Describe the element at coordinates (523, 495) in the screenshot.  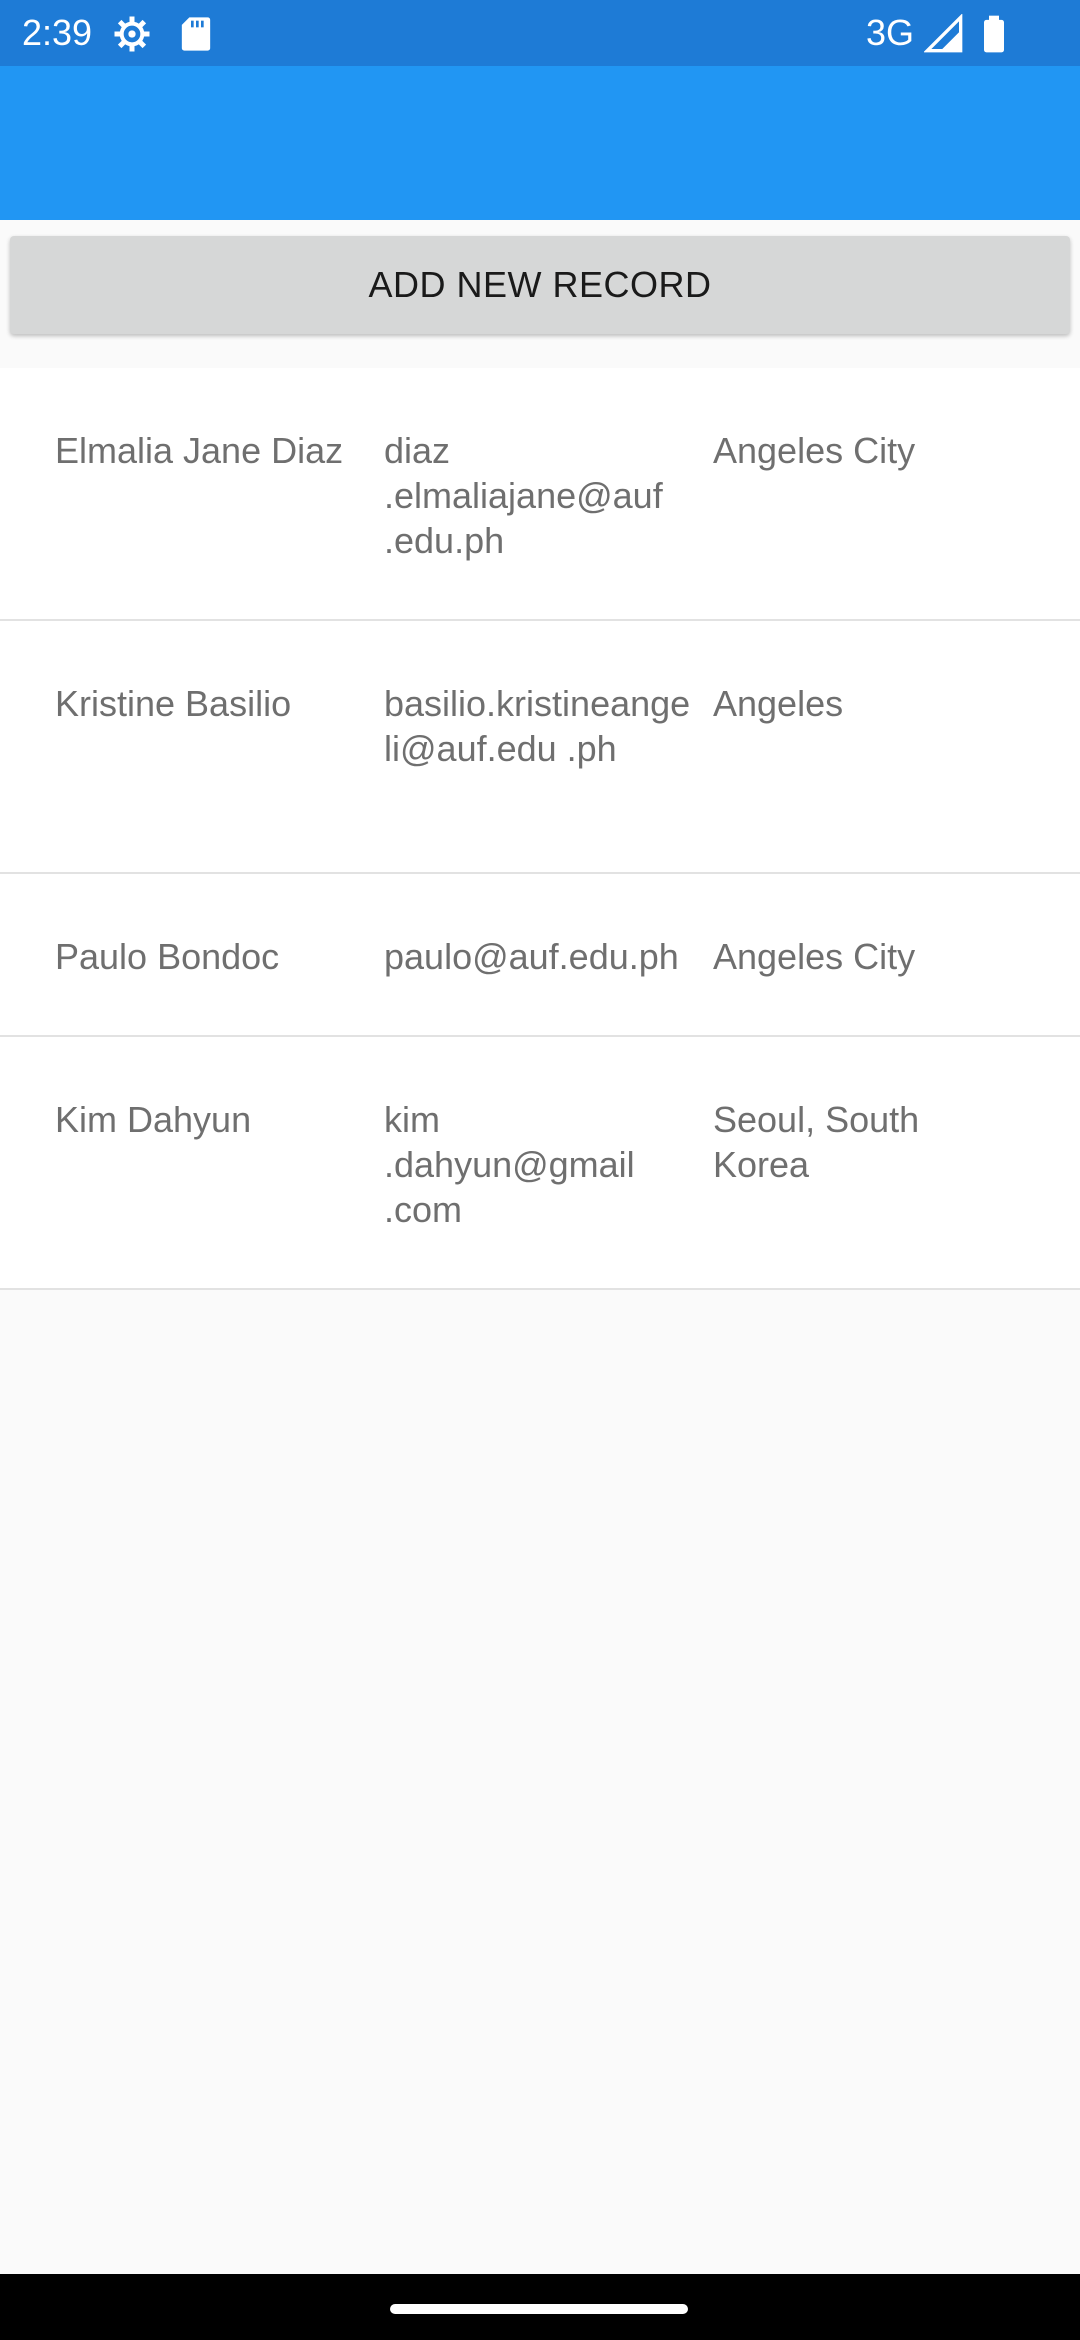
I see `record-email: diaz .elmaliajane@auf .edu.ph` at that location.